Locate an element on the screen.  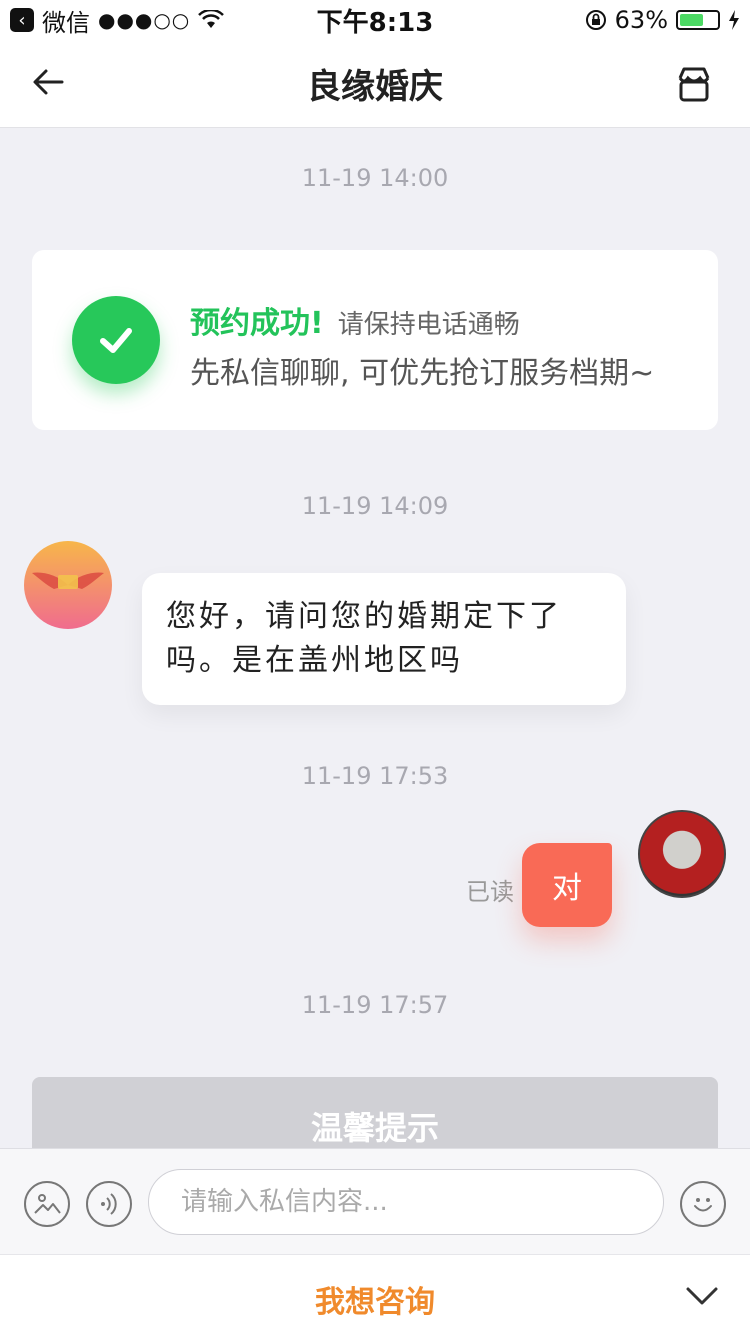
merchant-avatar is located at coordinates (68, 585).